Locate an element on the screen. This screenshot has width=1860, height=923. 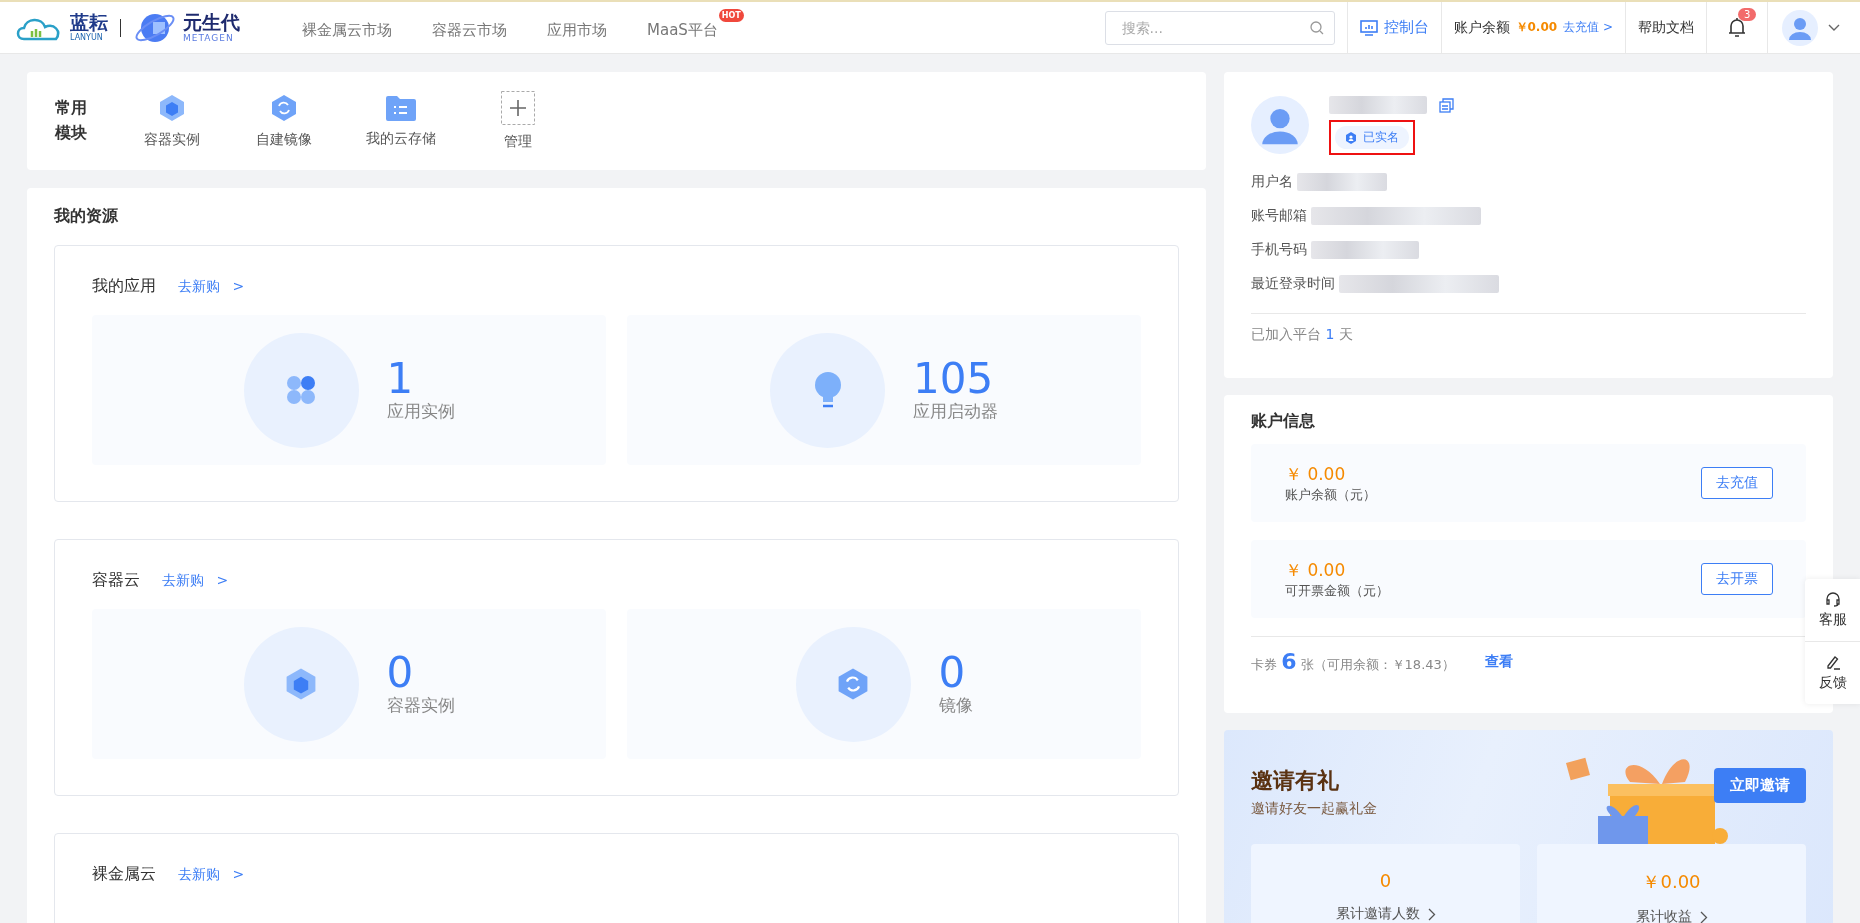
nav-link: 应用市场 is located at coordinates (577, 27).